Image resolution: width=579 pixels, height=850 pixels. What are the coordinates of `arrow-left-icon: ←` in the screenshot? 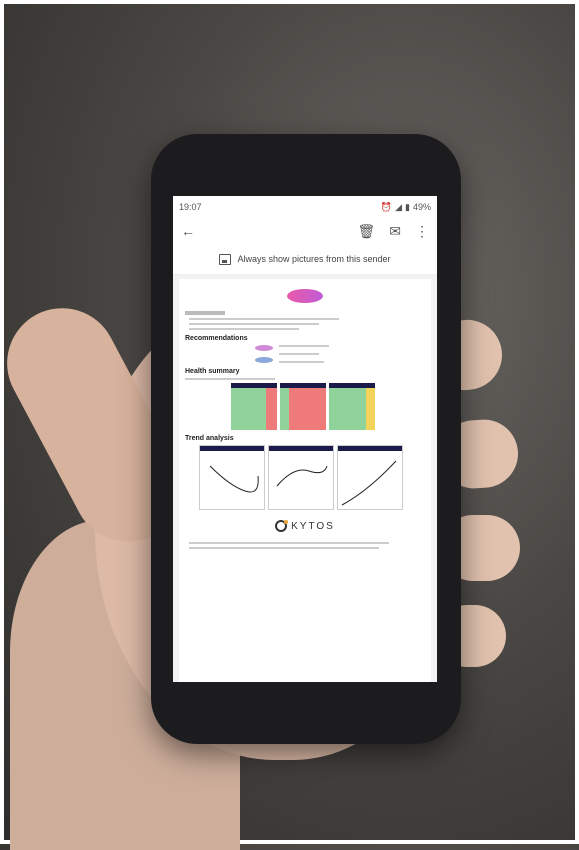 It's located at (188, 231).